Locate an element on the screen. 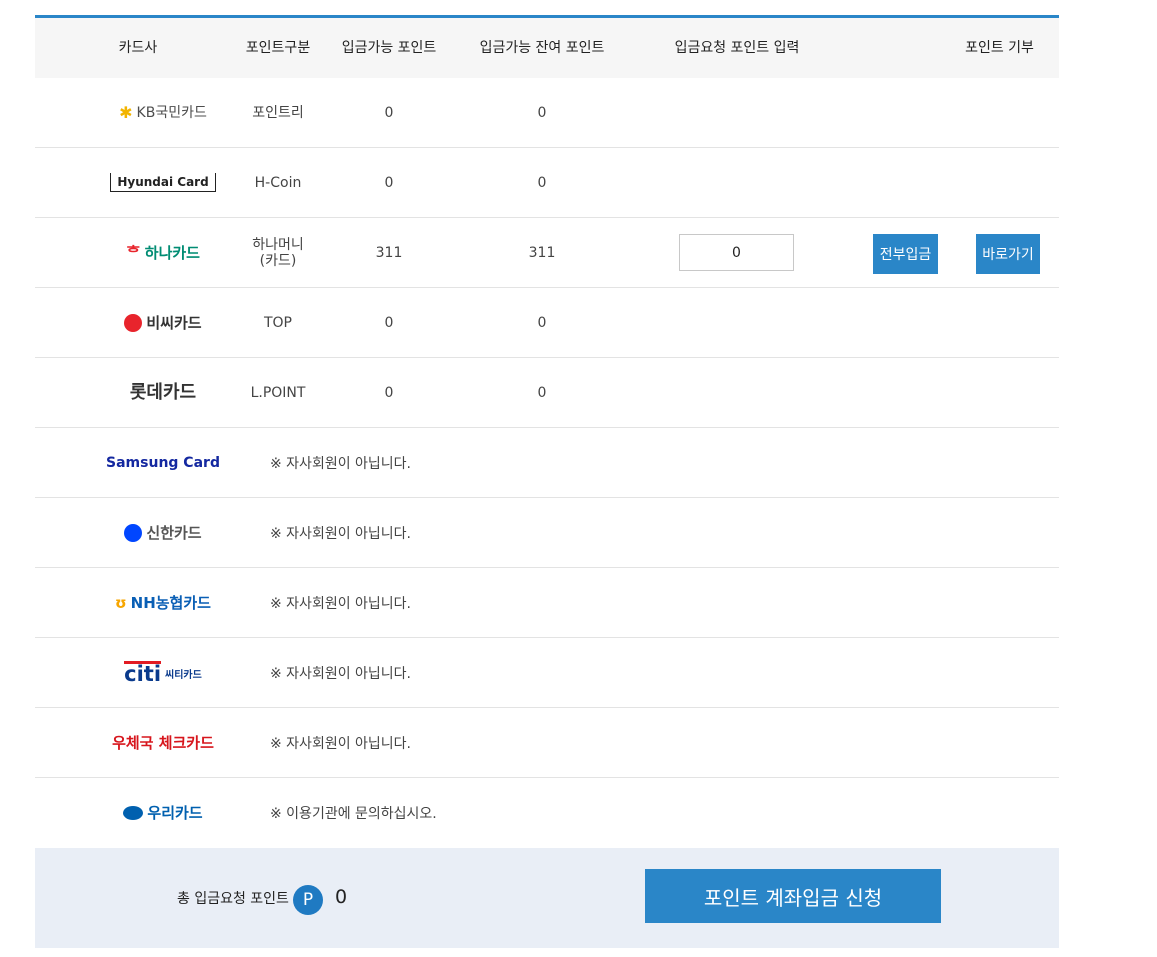 The width and height of the screenshot is (1157, 957). header-type: 포인트구분 is located at coordinates (278, 48).